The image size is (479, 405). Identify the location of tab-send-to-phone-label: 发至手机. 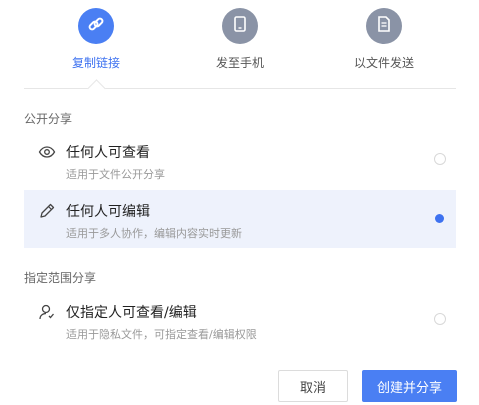
(239, 63).